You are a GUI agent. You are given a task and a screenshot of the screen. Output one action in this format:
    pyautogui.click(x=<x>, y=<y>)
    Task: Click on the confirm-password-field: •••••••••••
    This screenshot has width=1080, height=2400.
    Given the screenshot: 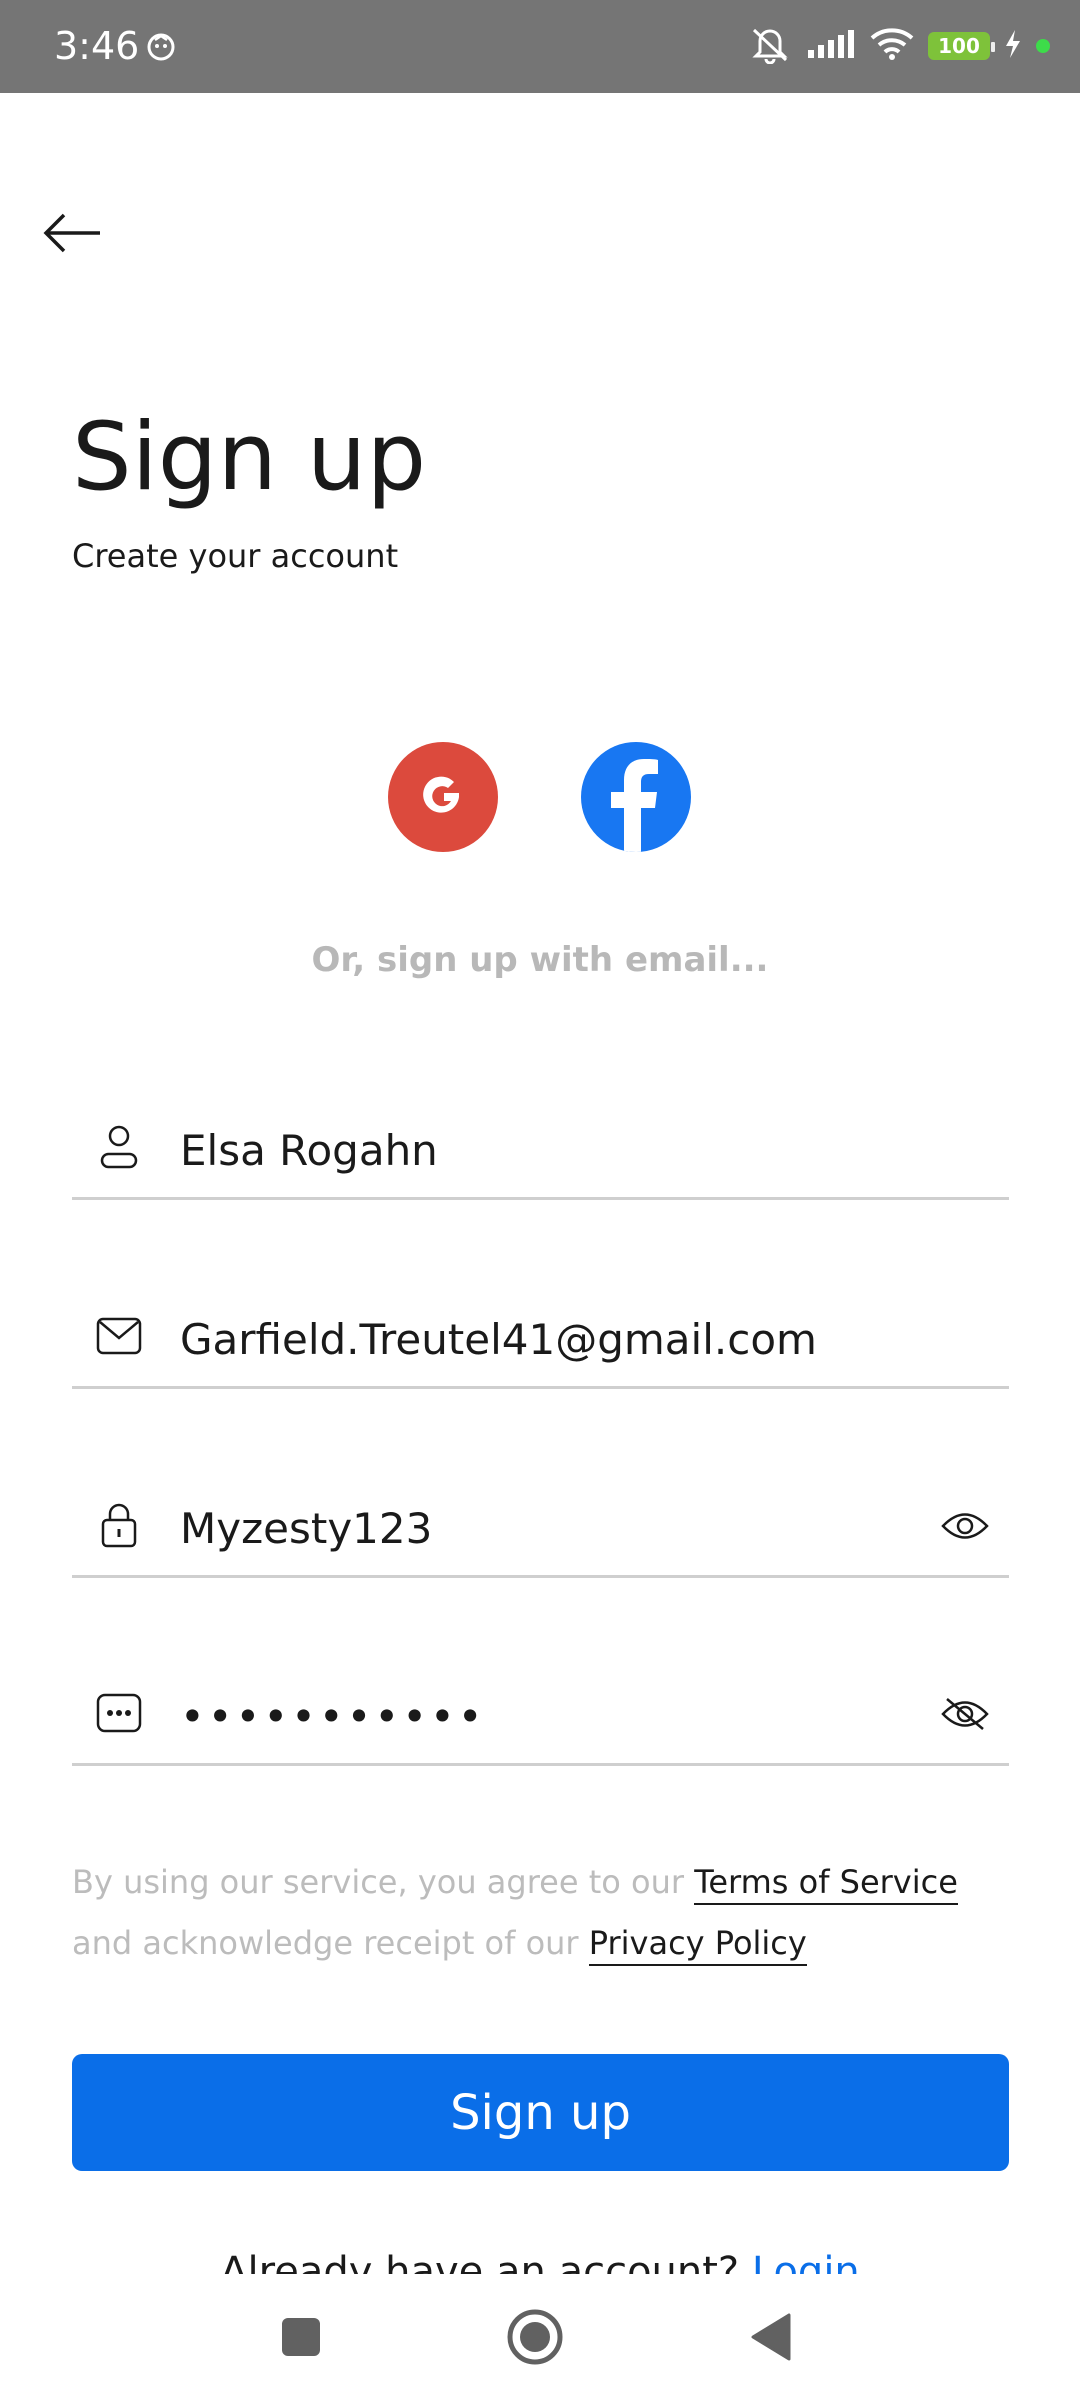 What is the action you would take?
    pyautogui.click(x=540, y=1706)
    